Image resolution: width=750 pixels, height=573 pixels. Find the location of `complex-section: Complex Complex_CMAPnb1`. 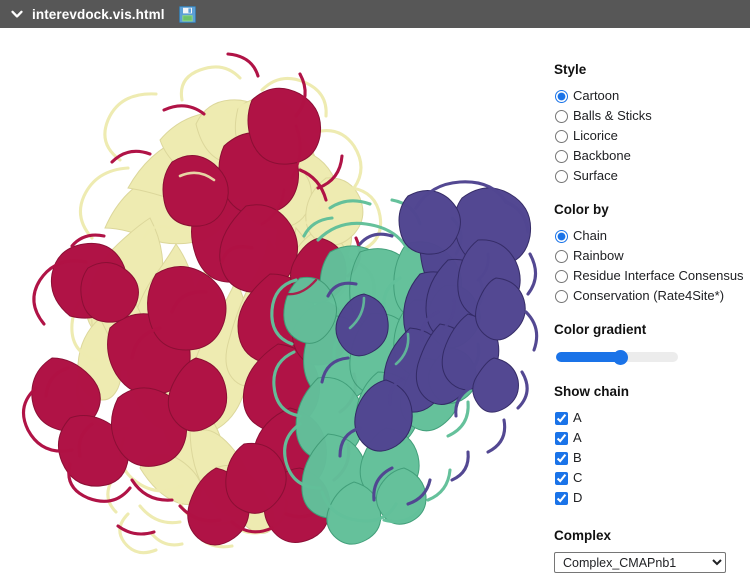

complex-section: Complex Complex_CMAPnb1 is located at coordinates (652, 550).